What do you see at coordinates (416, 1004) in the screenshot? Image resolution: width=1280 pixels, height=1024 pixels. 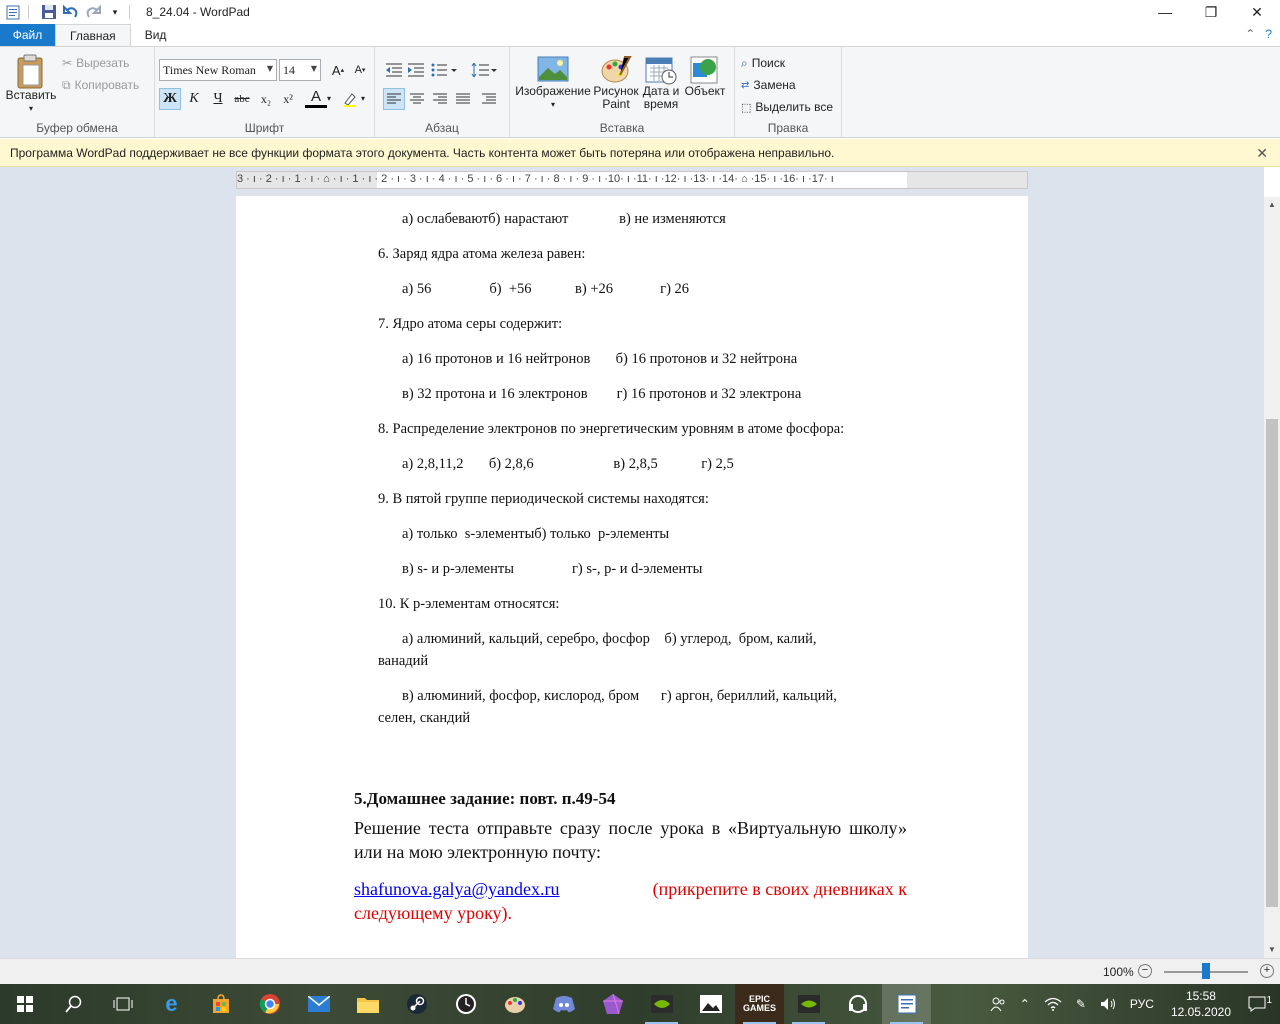 I see `steam-taskbar-item` at bounding box center [416, 1004].